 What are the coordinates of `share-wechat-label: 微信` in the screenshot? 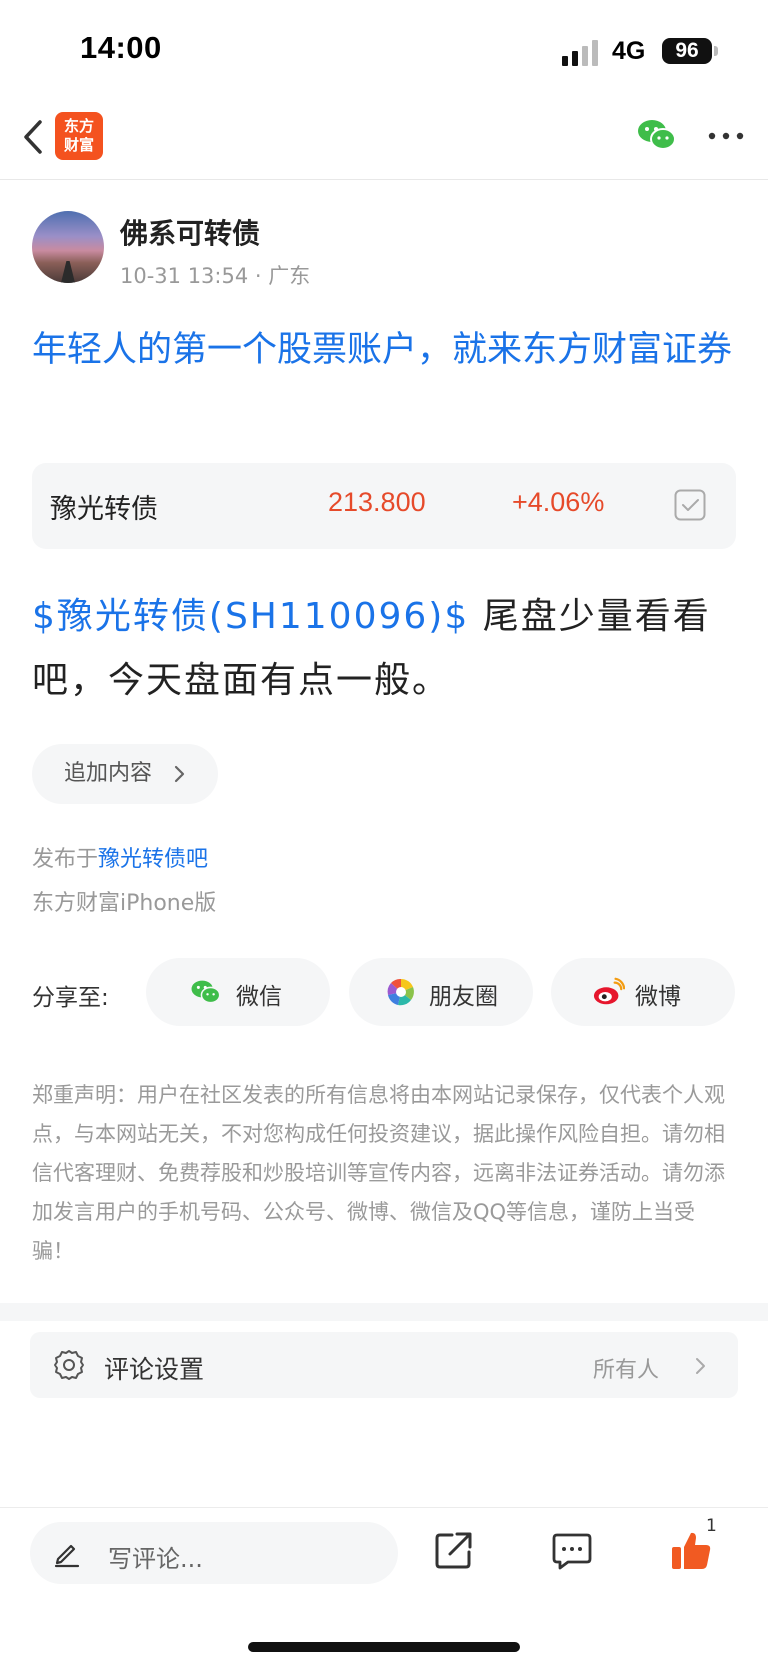 It's located at (259, 997).